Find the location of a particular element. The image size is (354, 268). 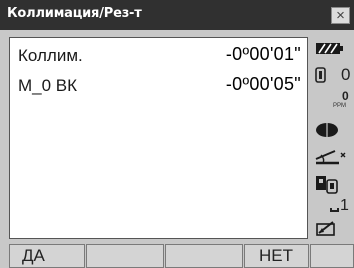

status-sidebar: 0 0 PPM 1 is located at coordinates (333, 138).